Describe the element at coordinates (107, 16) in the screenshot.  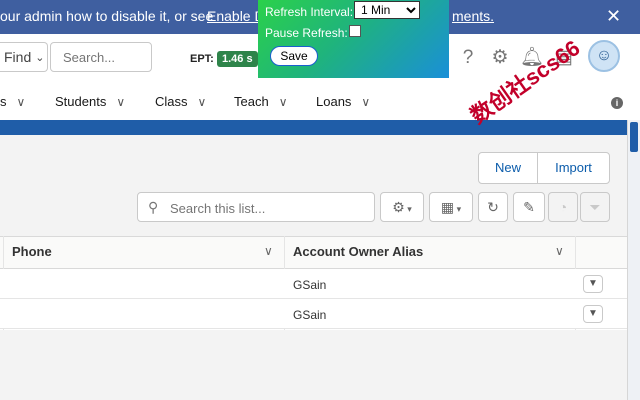
I see `banner-text: our admin how to disable it, or see` at that location.